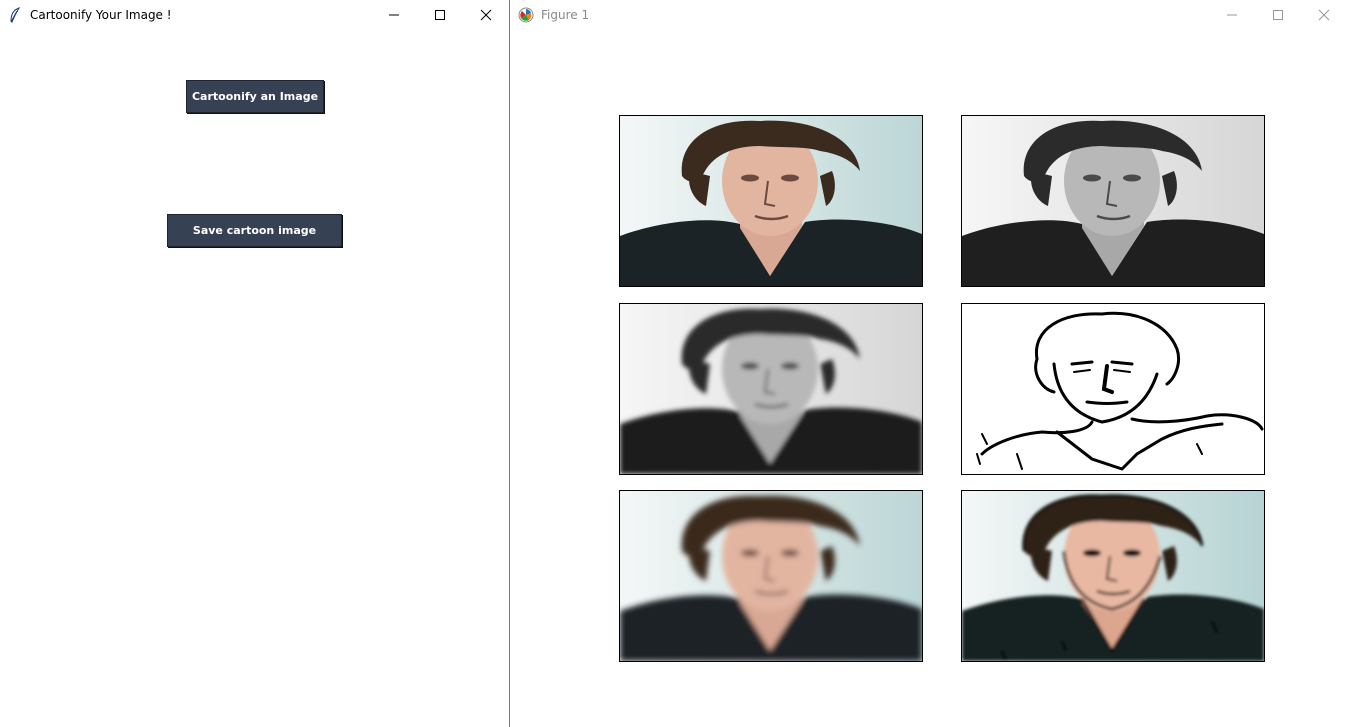 Image resolution: width=1347 pixels, height=727 pixels. Describe the element at coordinates (526, 15) in the screenshot. I see `matplotlib-icon` at that location.